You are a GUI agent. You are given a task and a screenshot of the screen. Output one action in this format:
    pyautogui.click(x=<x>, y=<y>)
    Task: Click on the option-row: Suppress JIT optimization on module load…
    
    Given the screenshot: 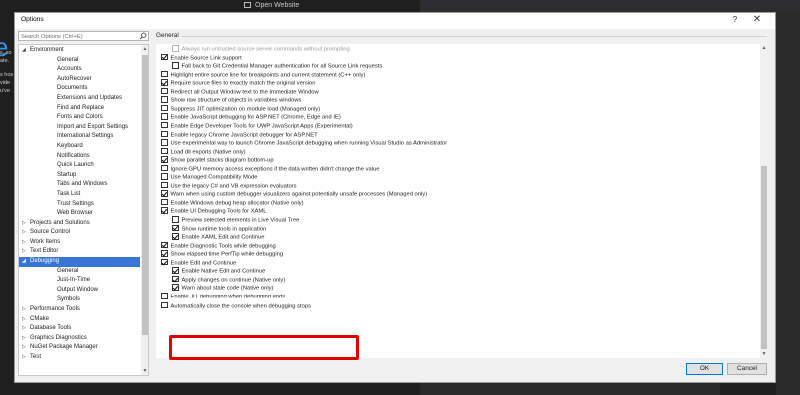 What is the action you would take?
    pyautogui.click(x=240, y=108)
    